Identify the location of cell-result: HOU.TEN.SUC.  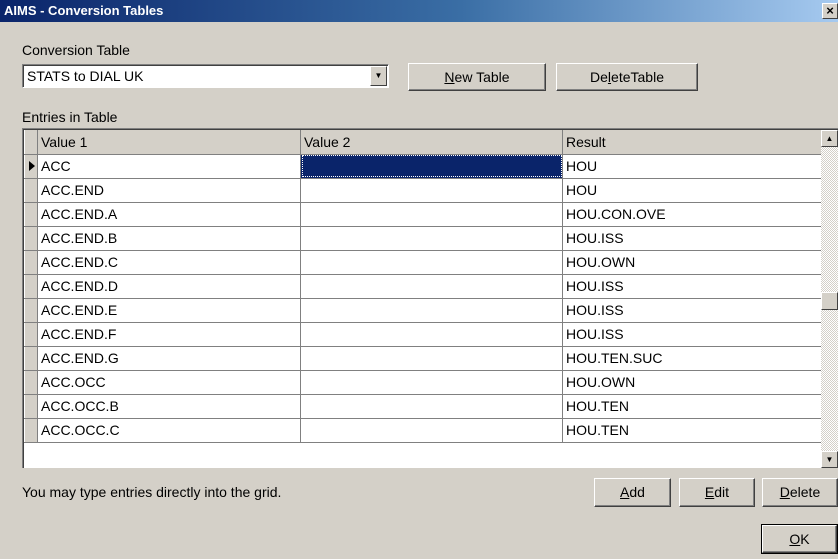
(692, 358).